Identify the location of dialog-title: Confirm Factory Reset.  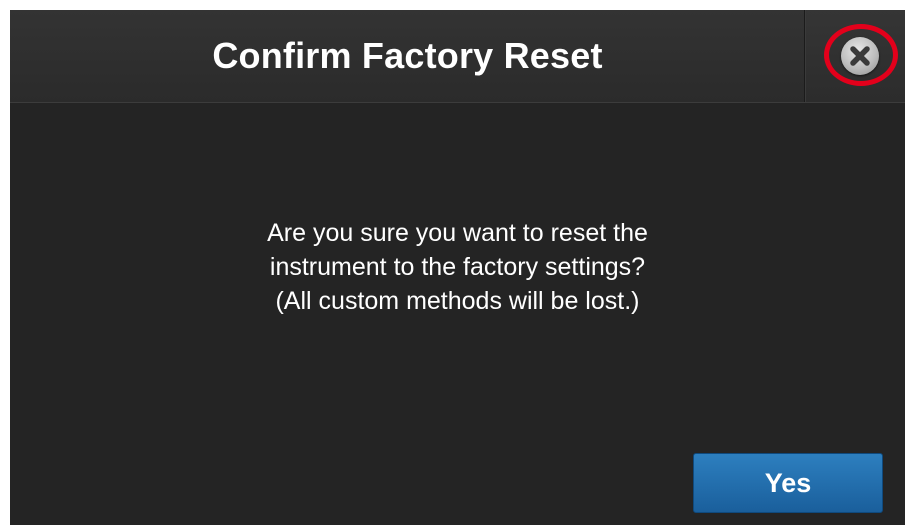
(407, 55).